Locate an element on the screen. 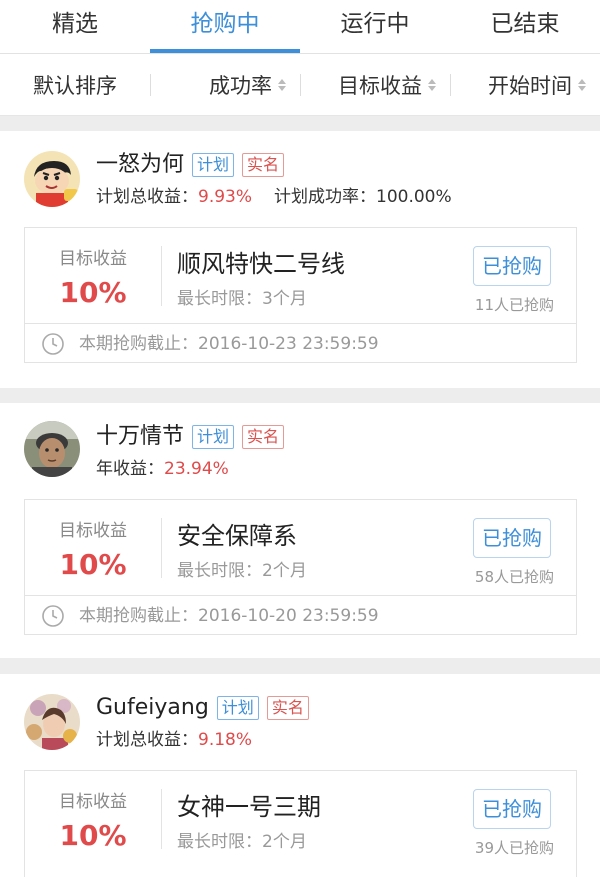 This screenshot has width=600, height=877. sort-target-return-label: 目标收益 is located at coordinates (380, 85).